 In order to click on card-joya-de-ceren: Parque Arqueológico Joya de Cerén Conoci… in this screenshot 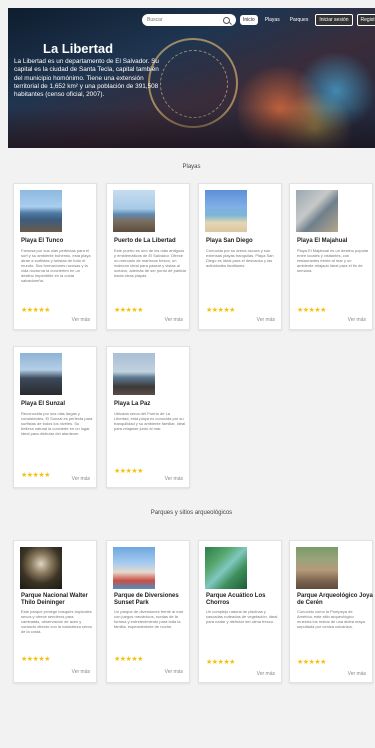, I will do `click(331, 611)`.